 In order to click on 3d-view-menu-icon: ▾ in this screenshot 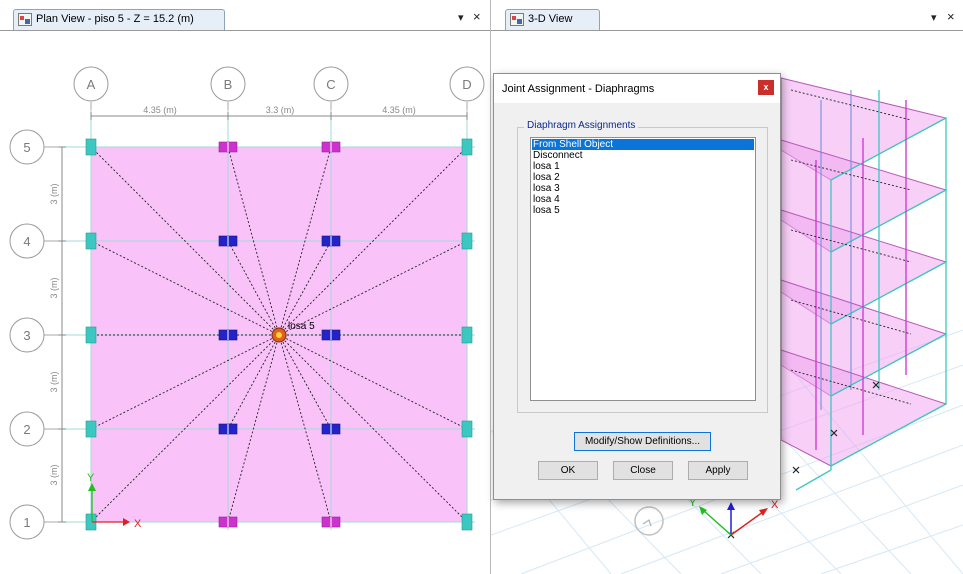, I will do `click(934, 17)`.